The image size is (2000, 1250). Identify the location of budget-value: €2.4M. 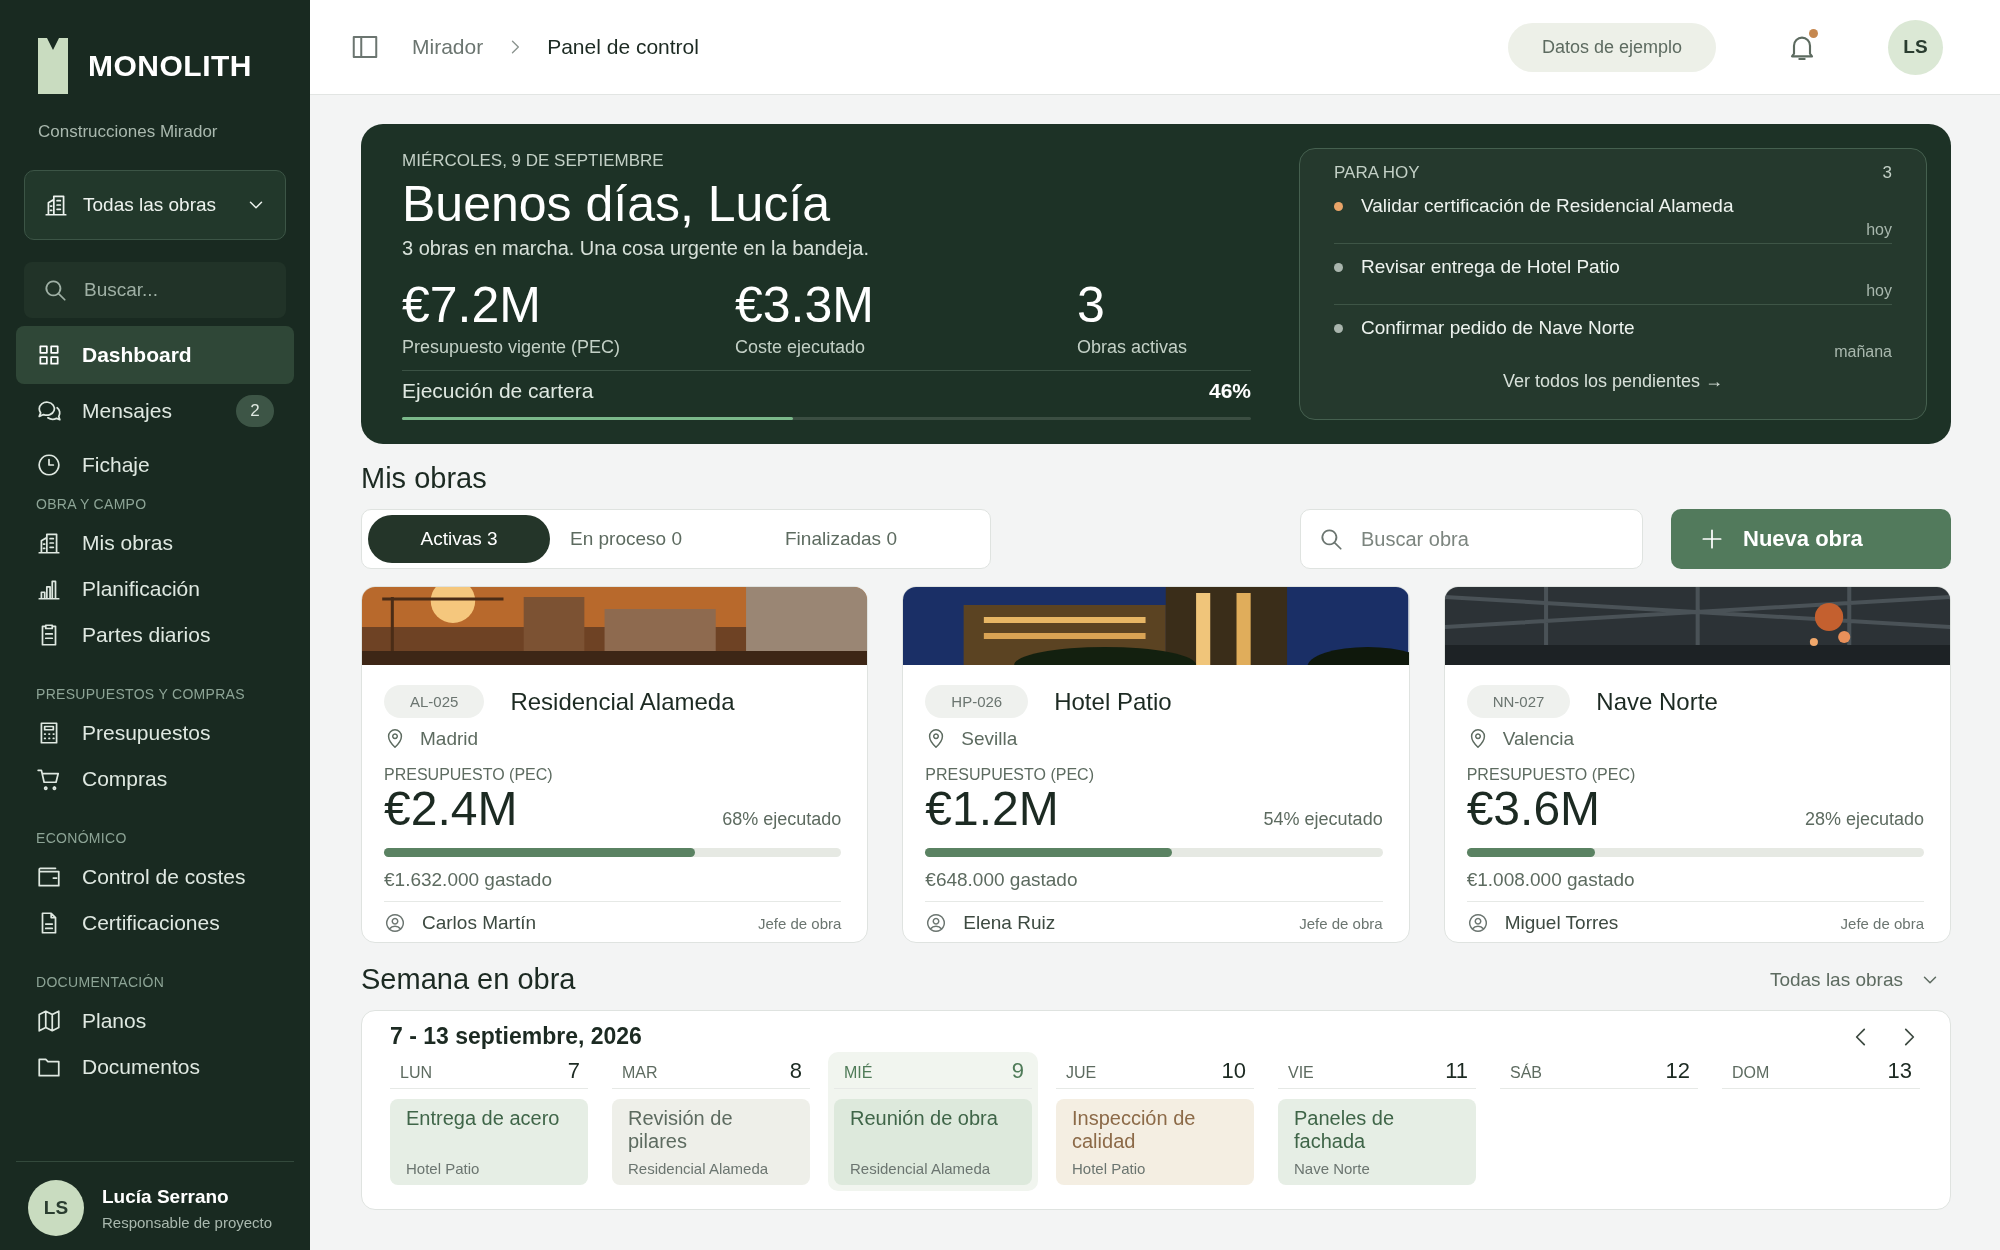
(451, 809).